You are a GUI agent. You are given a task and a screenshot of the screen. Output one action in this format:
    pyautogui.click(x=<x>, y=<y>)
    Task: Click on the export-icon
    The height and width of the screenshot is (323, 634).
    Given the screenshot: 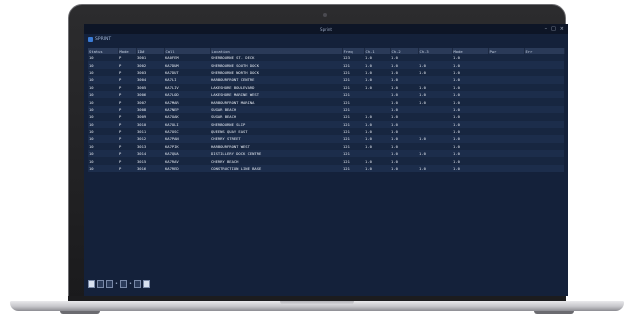 What is the action you would take?
    pyautogui.click(x=146, y=284)
    